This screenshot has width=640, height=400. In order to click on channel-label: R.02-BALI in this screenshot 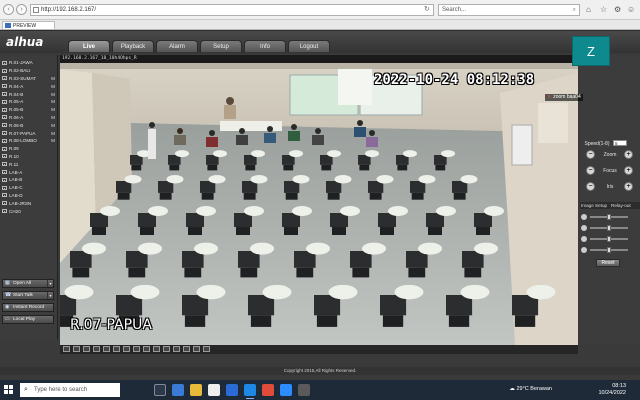, I will do `click(20, 71)`.